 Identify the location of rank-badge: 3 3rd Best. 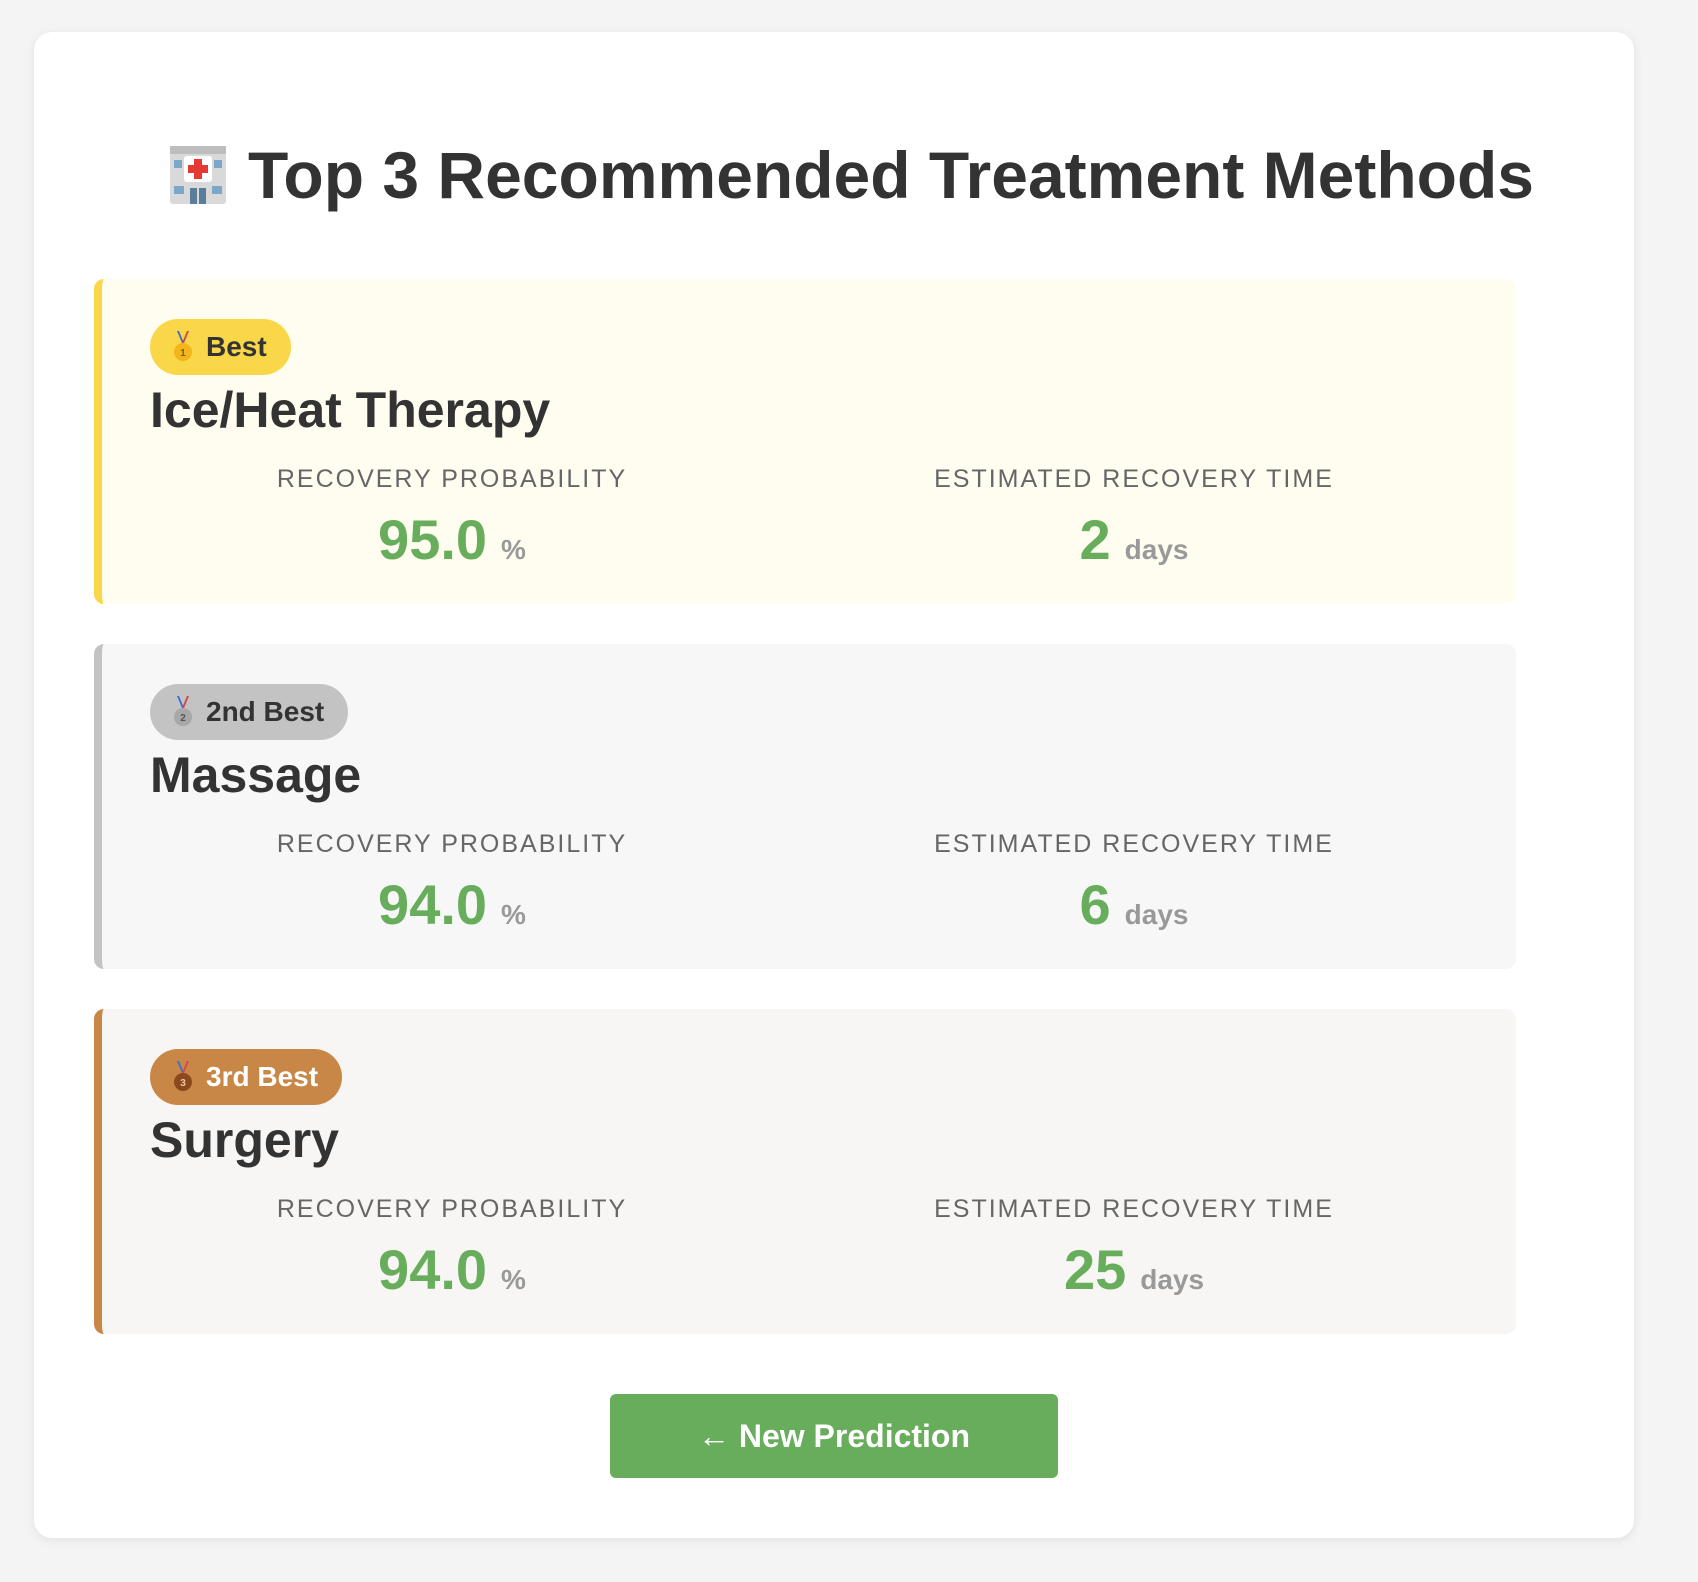
(246, 1077).